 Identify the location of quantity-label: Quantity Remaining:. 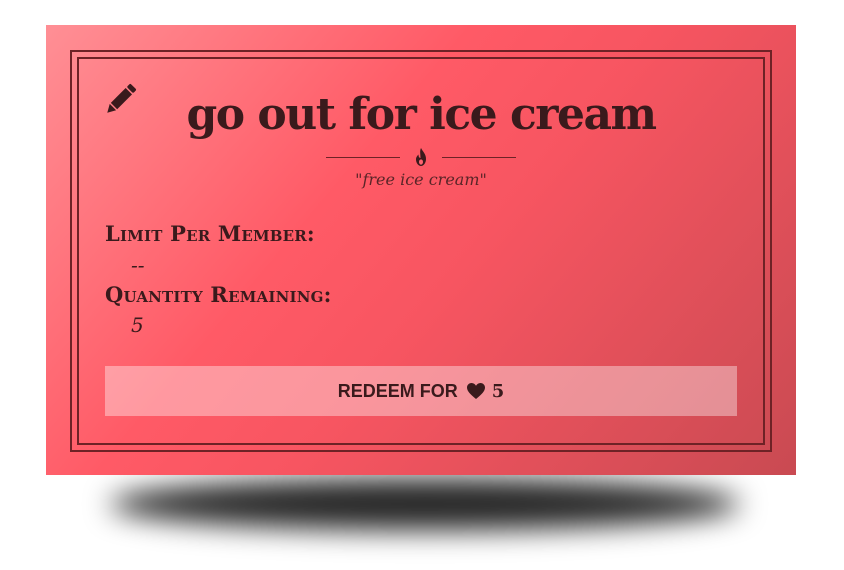
(218, 294).